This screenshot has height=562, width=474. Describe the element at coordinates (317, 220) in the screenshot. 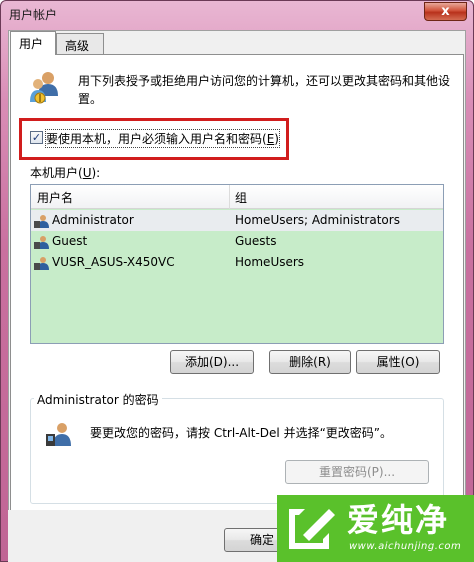

I see `row-group: HomeUsers; Administrators` at that location.